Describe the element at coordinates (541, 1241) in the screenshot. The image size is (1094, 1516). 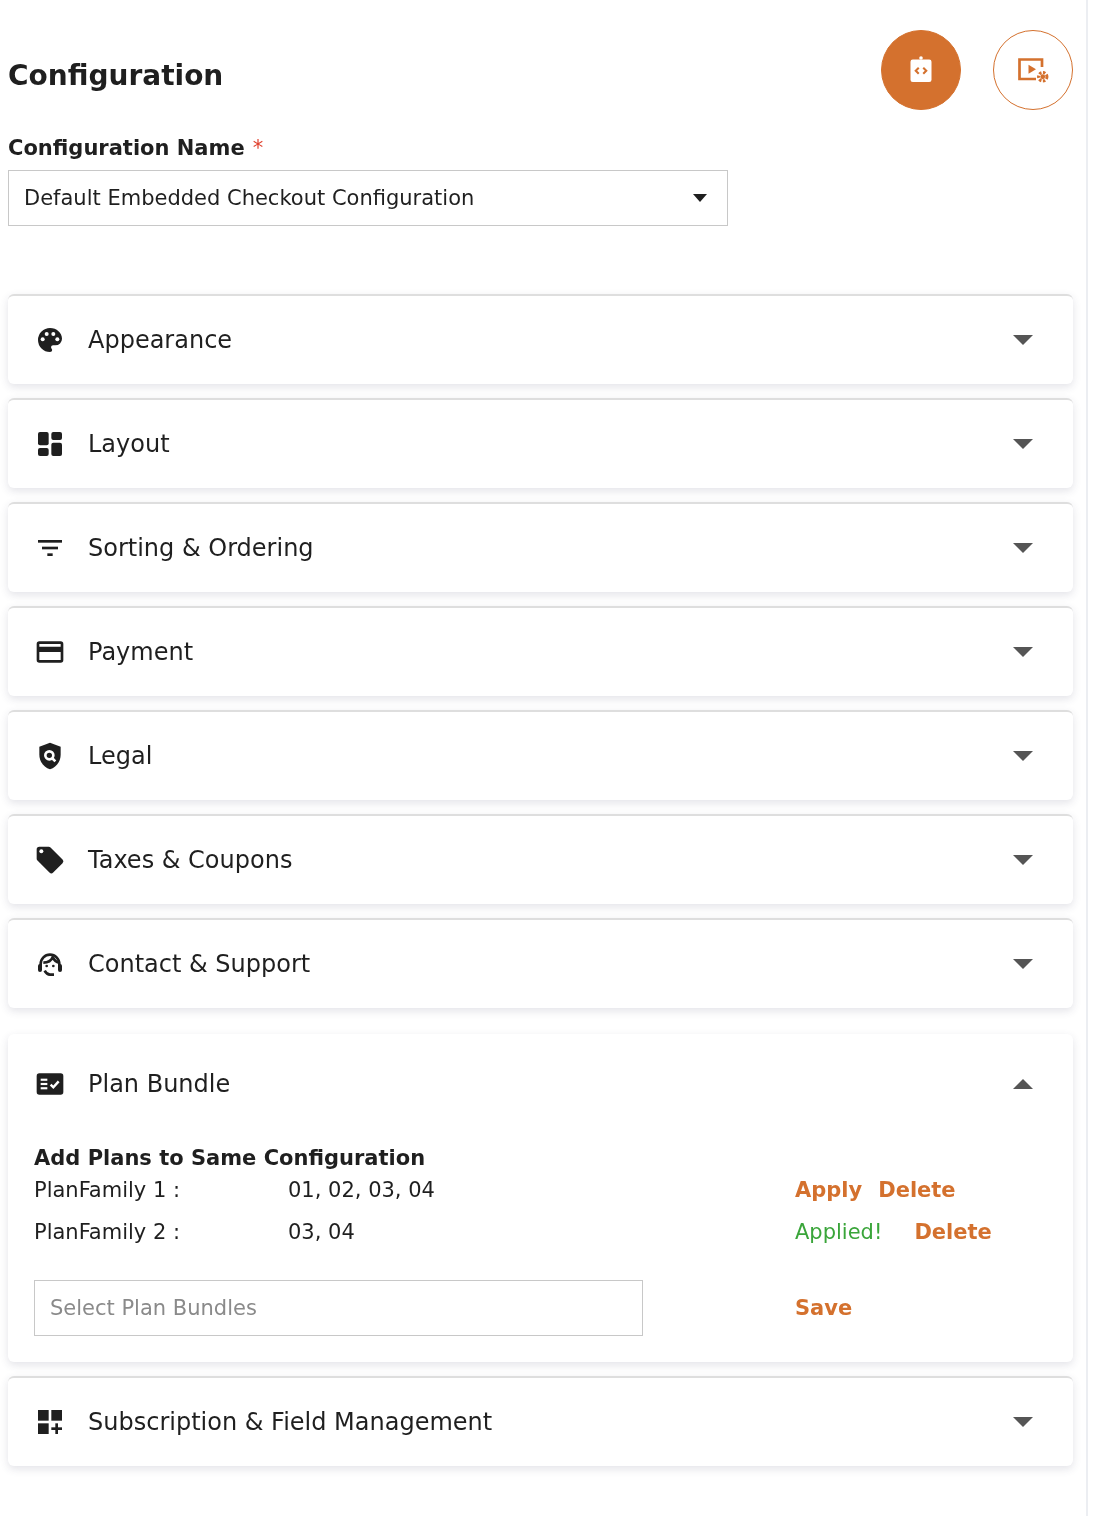
I see `plan-list: 03, 04` at that location.